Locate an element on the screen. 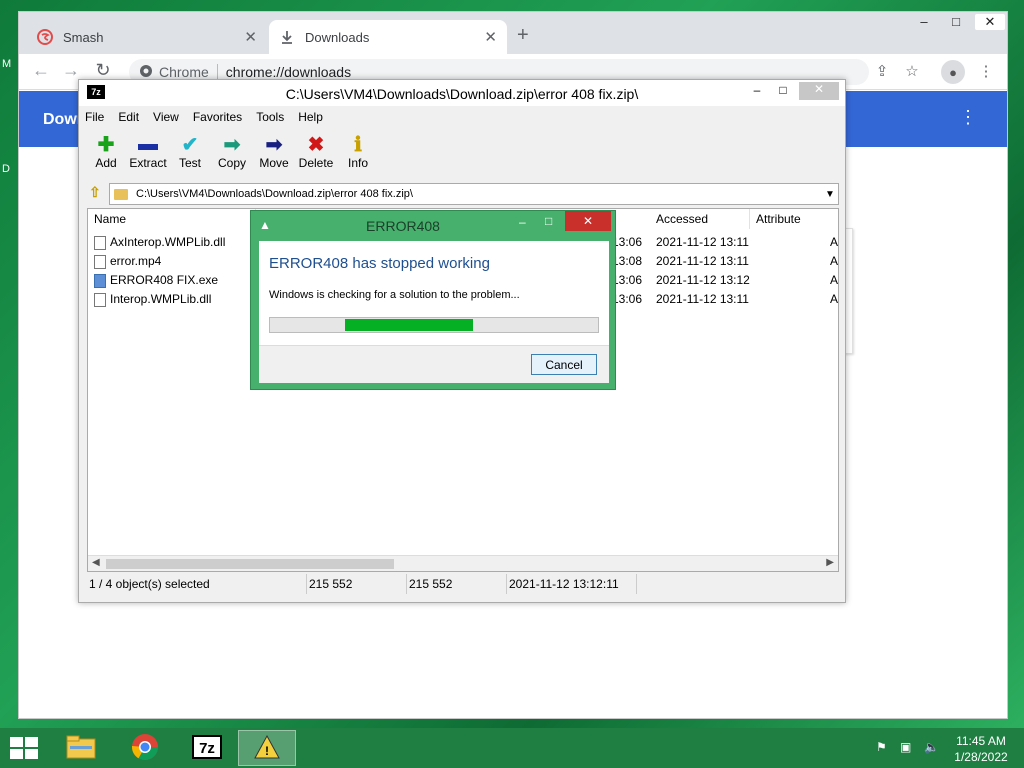  file-name-cell: ERROR408 FIX.exe is located at coordinates (156, 280).